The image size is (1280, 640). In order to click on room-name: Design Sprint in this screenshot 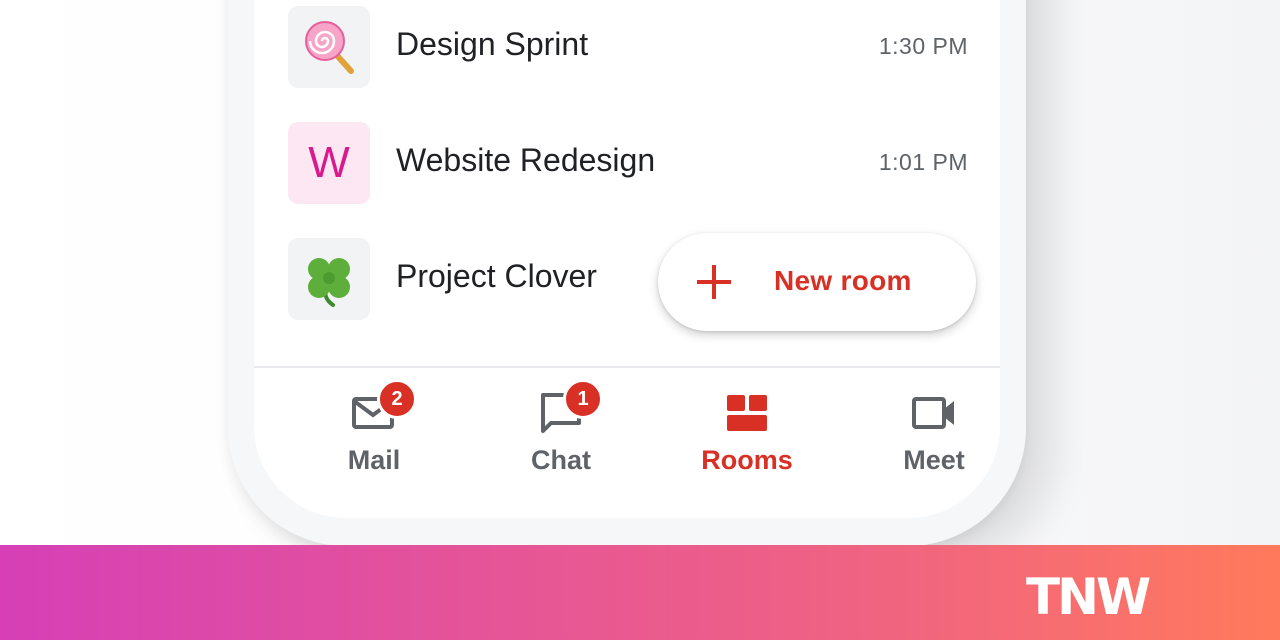, I will do `click(492, 44)`.